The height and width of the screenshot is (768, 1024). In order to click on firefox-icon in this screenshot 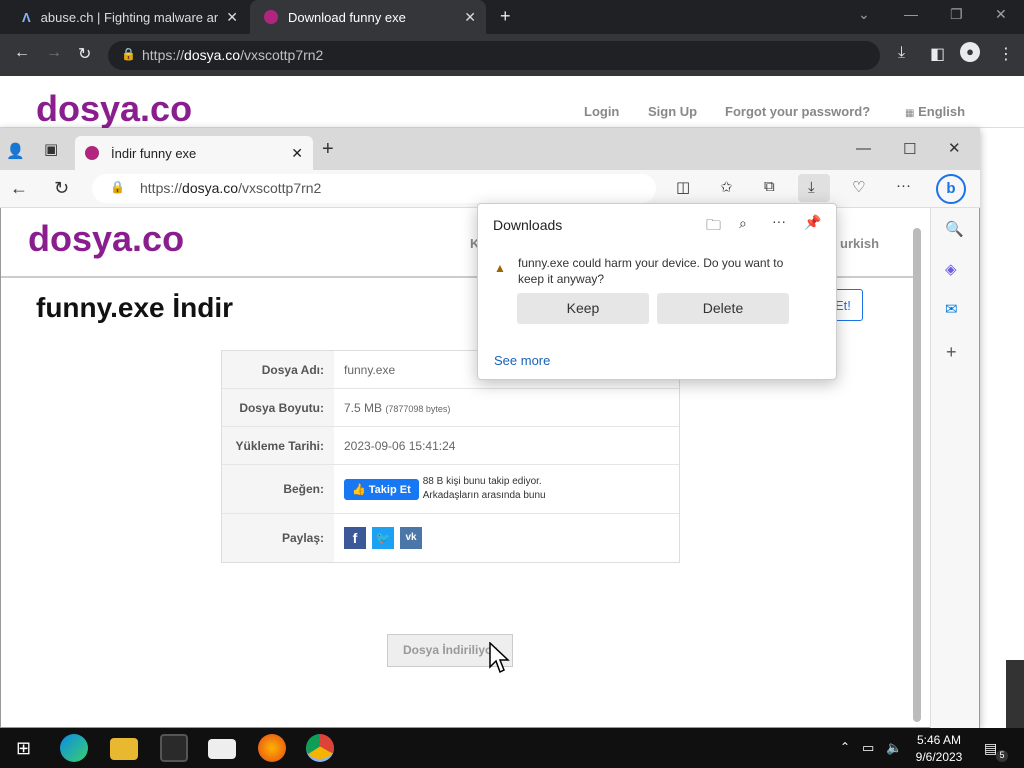, I will do `click(272, 748)`.